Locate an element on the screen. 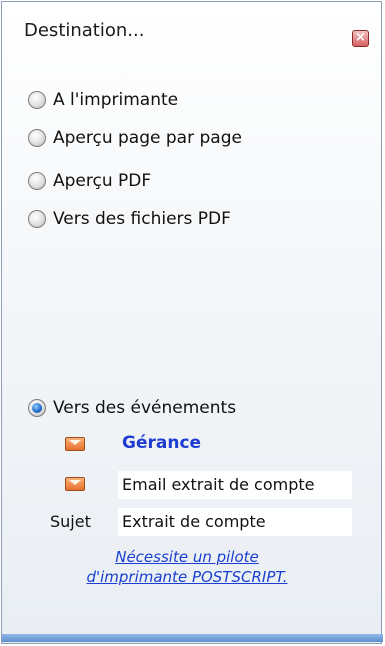  option-events: Vers des événements is located at coordinates (132, 408).